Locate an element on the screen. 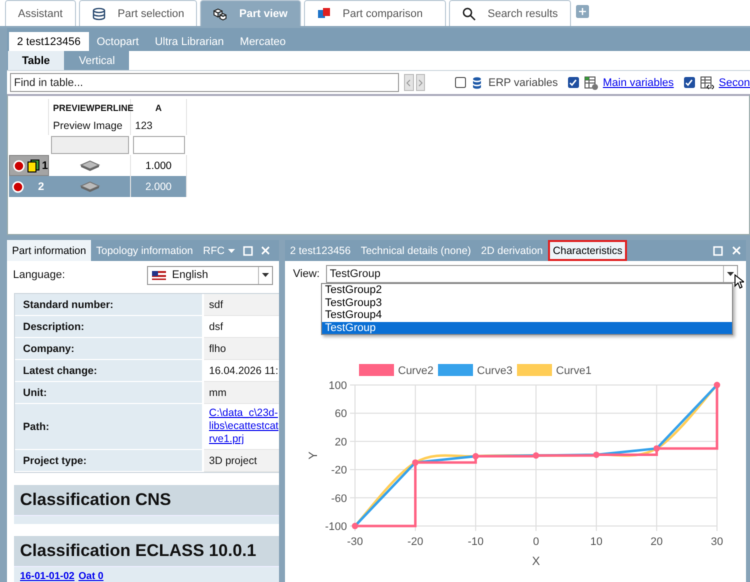 This screenshot has height=582, width=750. main-tab: Assistant is located at coordinates (40, 13).